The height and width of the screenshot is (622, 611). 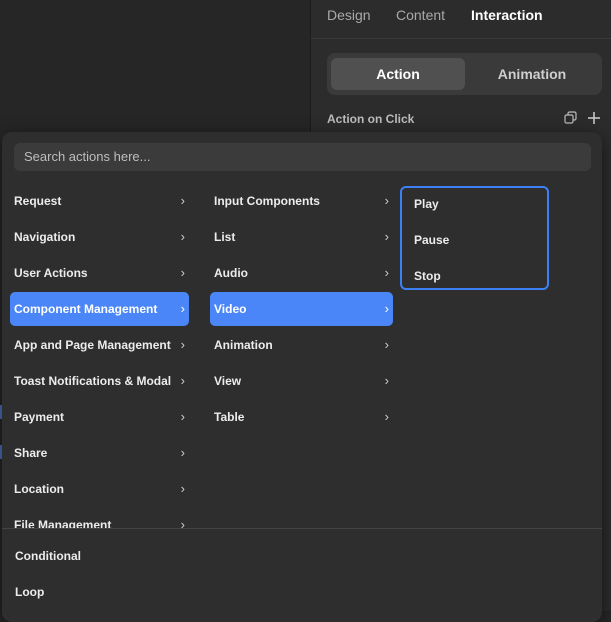 What do you see at coordinates (349, 15) in the screenshot?
I see `tab-design: Design` at bounding box center [349, 15].